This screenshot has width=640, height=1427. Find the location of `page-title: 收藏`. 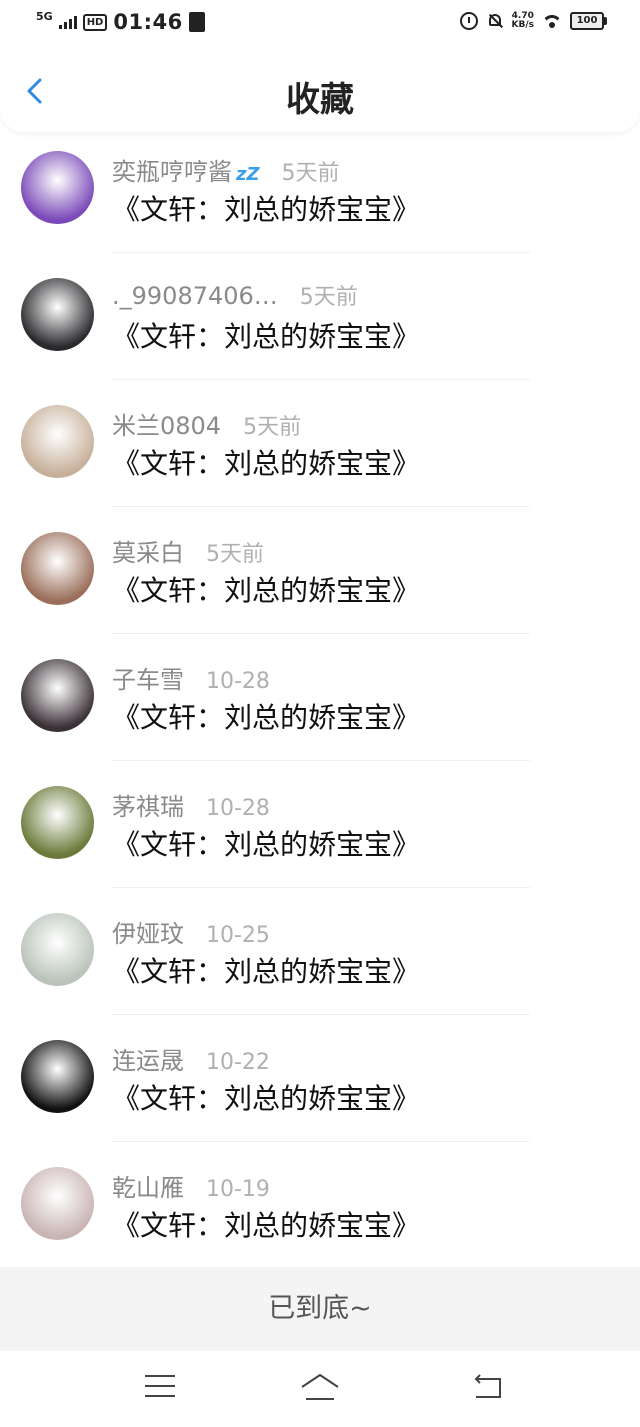

page-title: 收藏 is located at coordinates (320, 100).